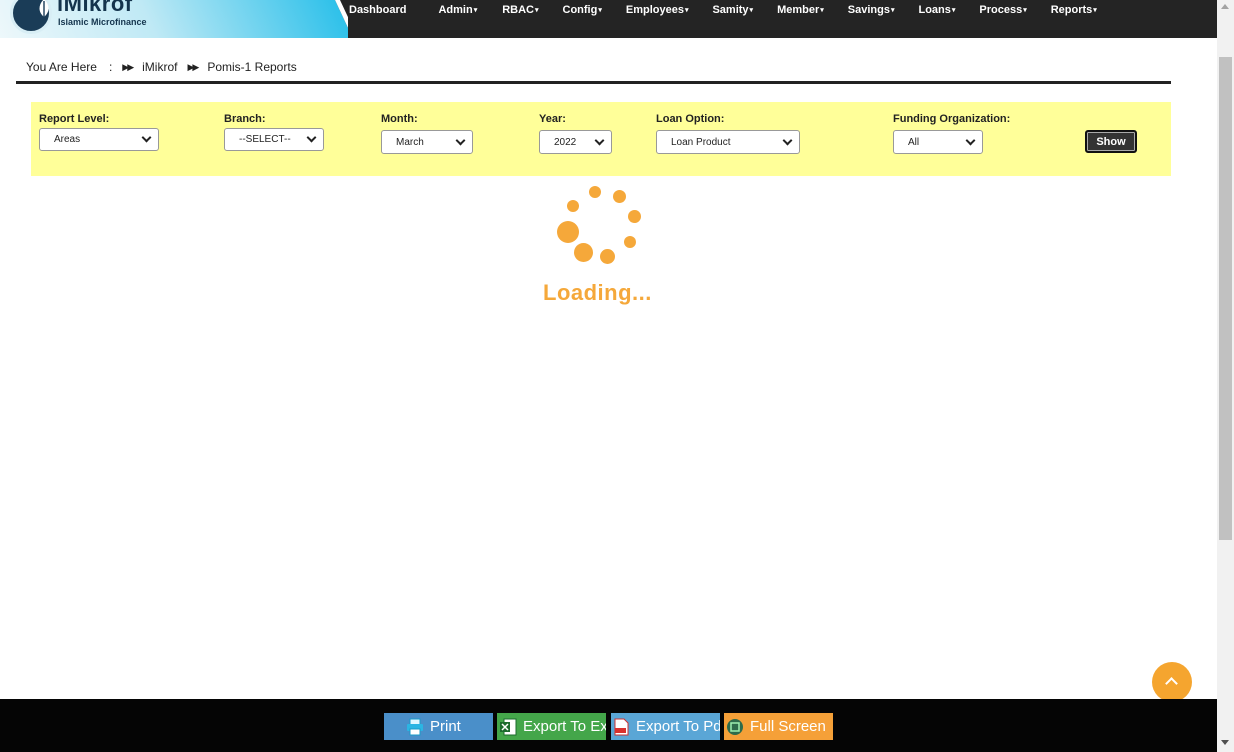 The width and height of the screenshot is (1234, 752). I want to click on nav-item-label: Dashboard, so click(378, 10).